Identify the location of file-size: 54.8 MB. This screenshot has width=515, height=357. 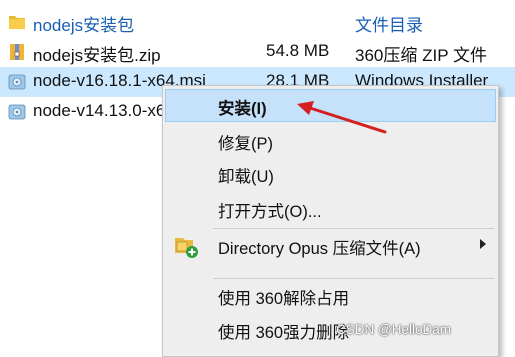
(298, 50).